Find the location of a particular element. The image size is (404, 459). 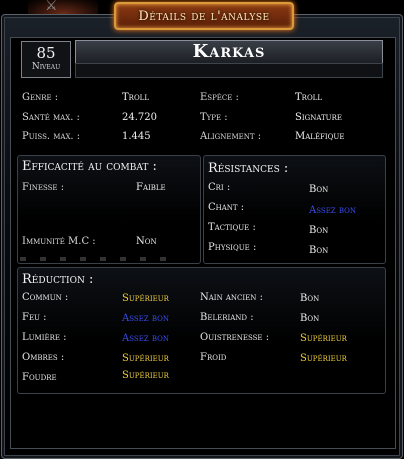

red-ouistrenesse-value: Supérieur is located at coordinates (323, 338).